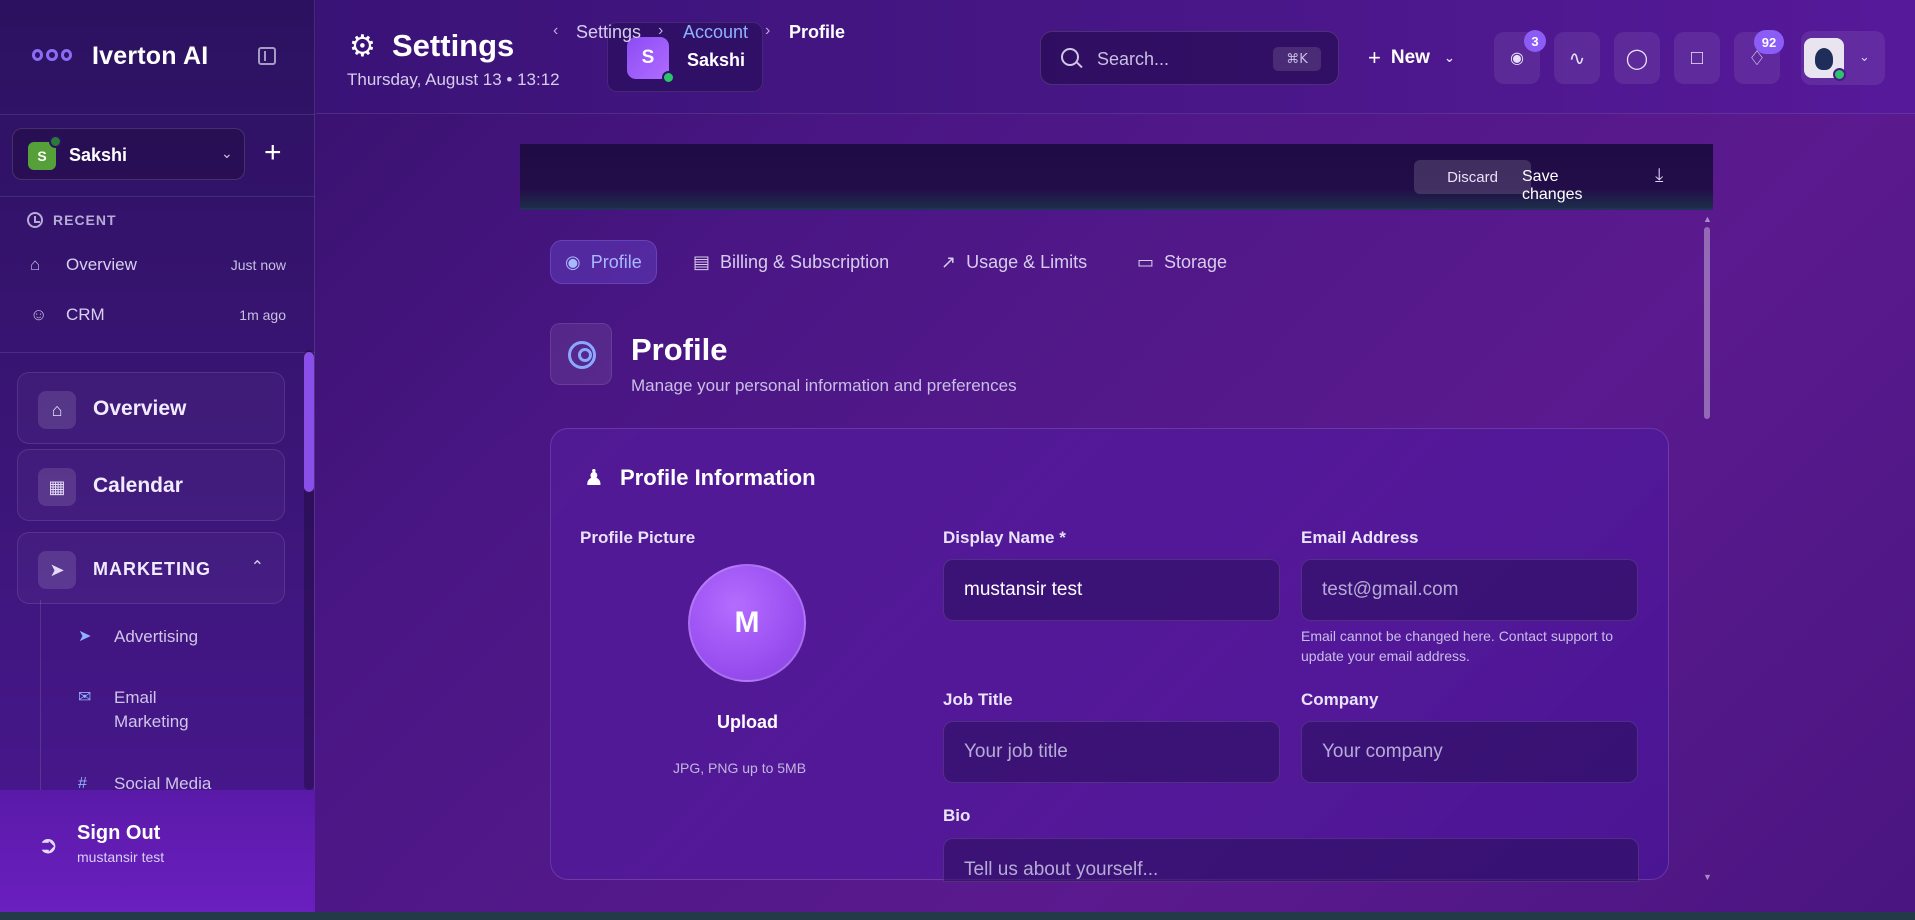 This screenshot has width=1915, height=920. What do you see at coordinates (805, 261) in the screenshot?
I see `tab-label: Billing & Subscription` at bounding box center [805, 261].